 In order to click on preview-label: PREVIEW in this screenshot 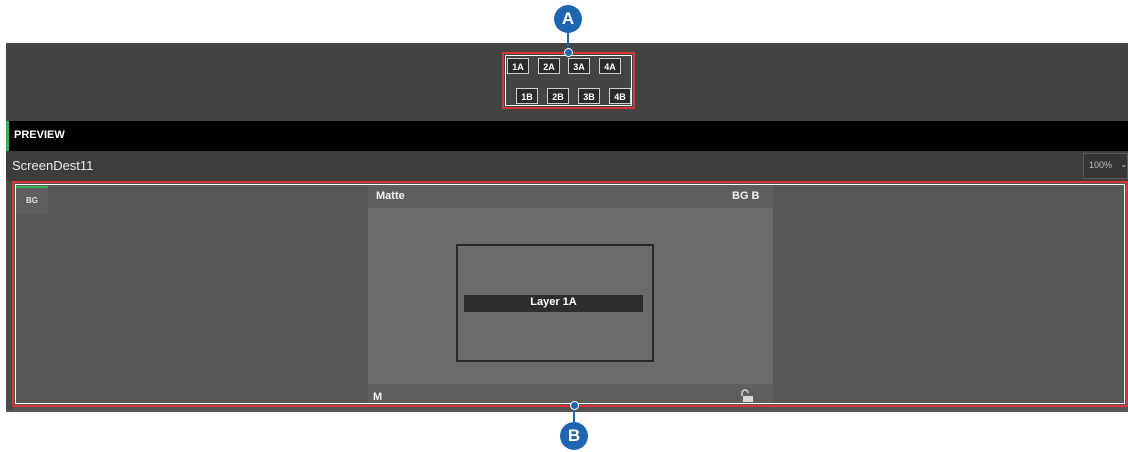, I will do `click(39, 135)`.